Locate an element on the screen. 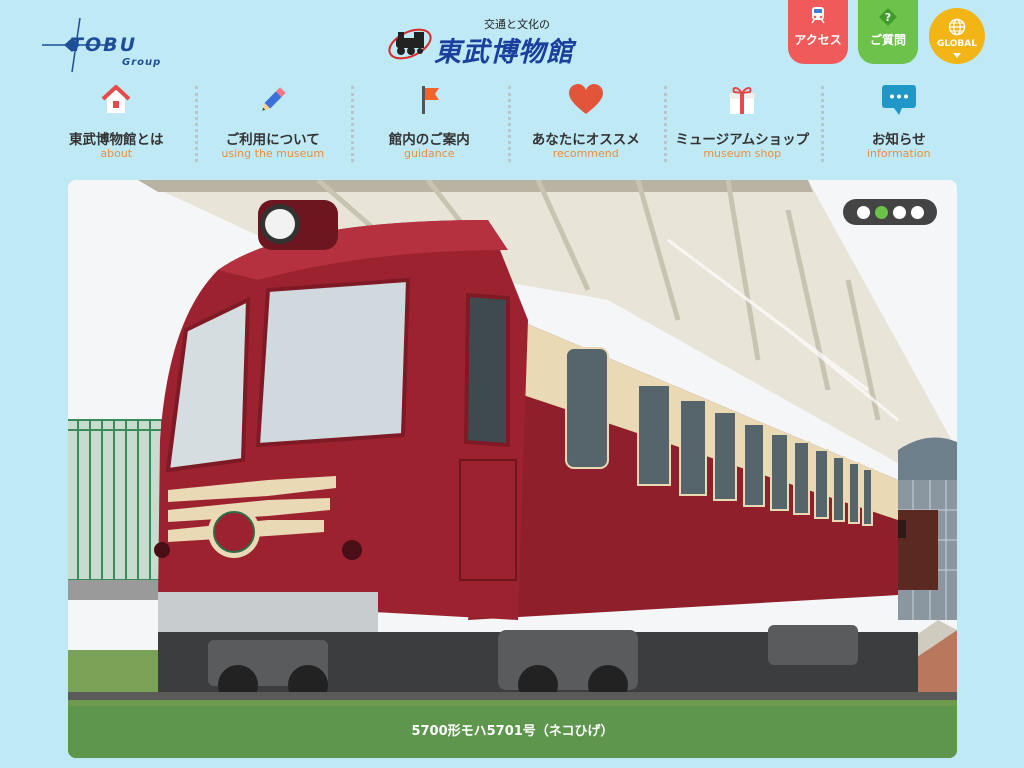 Image resolution: width=1024 pixels, height=768 pixels. faq-button-label: ご質問 is located at coordinates (887, 40).